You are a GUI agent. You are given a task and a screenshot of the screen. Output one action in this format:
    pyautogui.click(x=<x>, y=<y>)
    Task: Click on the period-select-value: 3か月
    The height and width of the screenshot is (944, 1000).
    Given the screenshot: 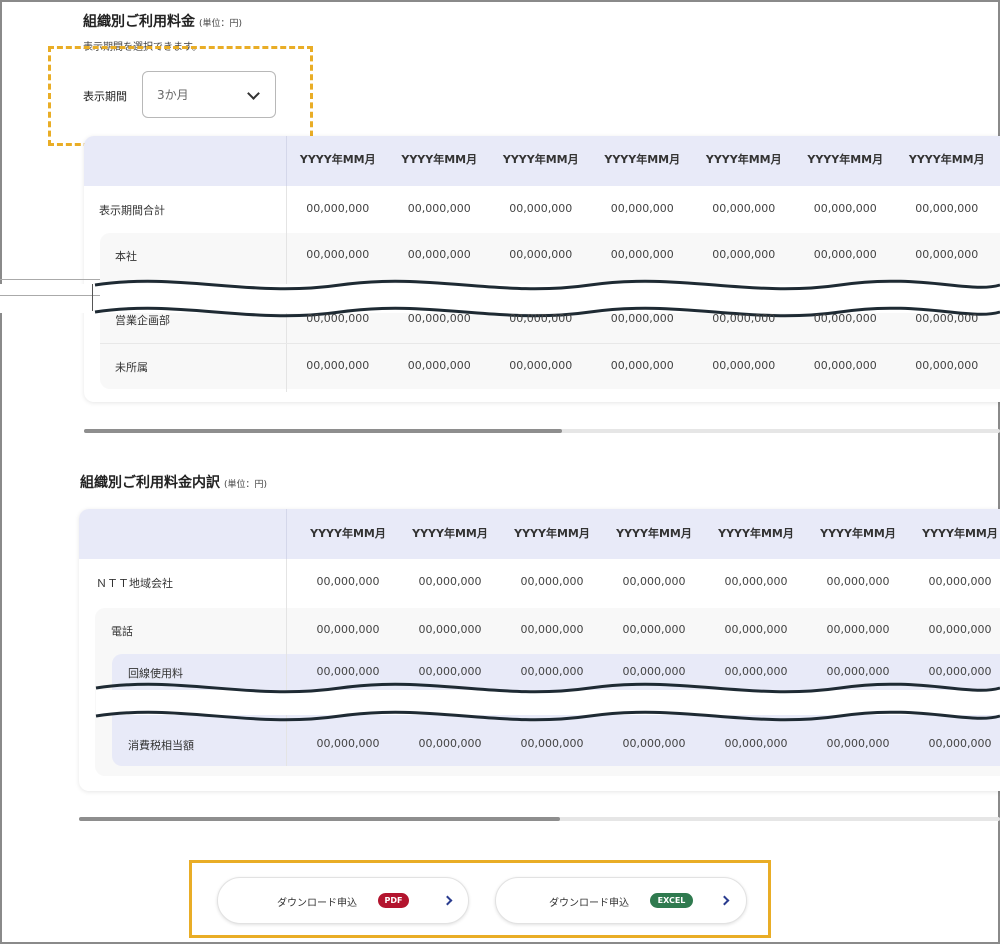 What is the action you would take?
    pyautogui.click(x=173, y=95)
    